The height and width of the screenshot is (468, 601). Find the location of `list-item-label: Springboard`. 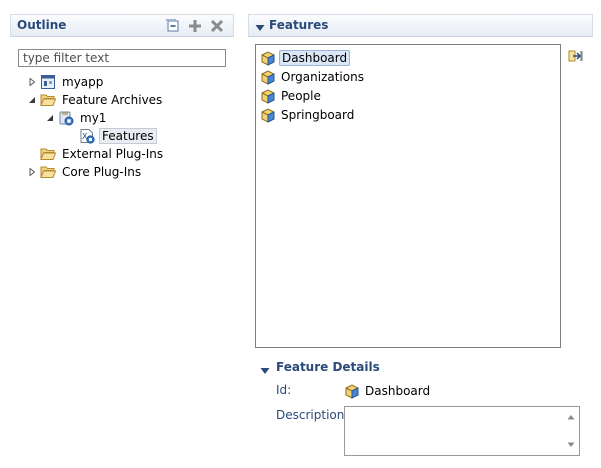

list-item-label: Springboard is located at coordinates (318, 115).